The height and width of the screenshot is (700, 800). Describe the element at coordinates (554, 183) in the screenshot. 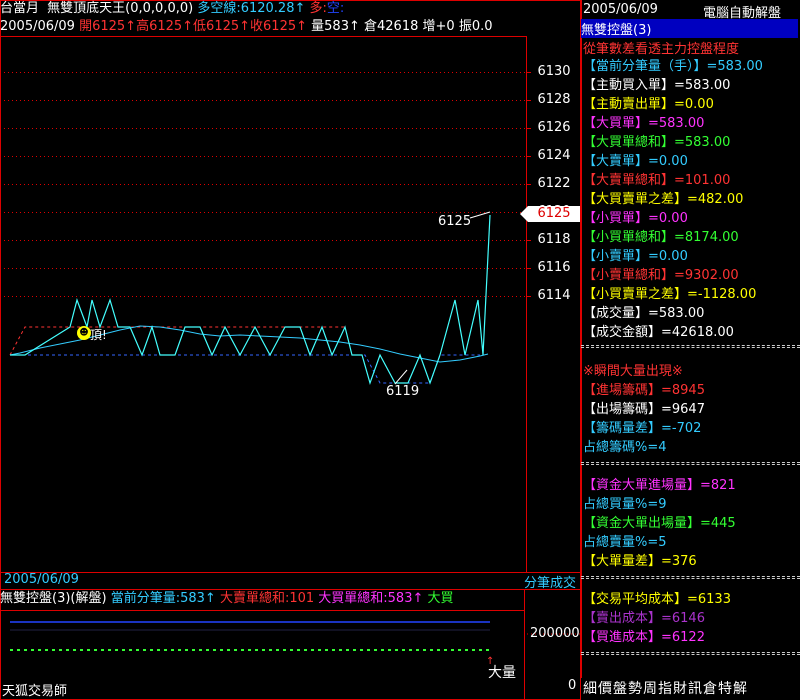

I see `price-tick: 6122` at that location.